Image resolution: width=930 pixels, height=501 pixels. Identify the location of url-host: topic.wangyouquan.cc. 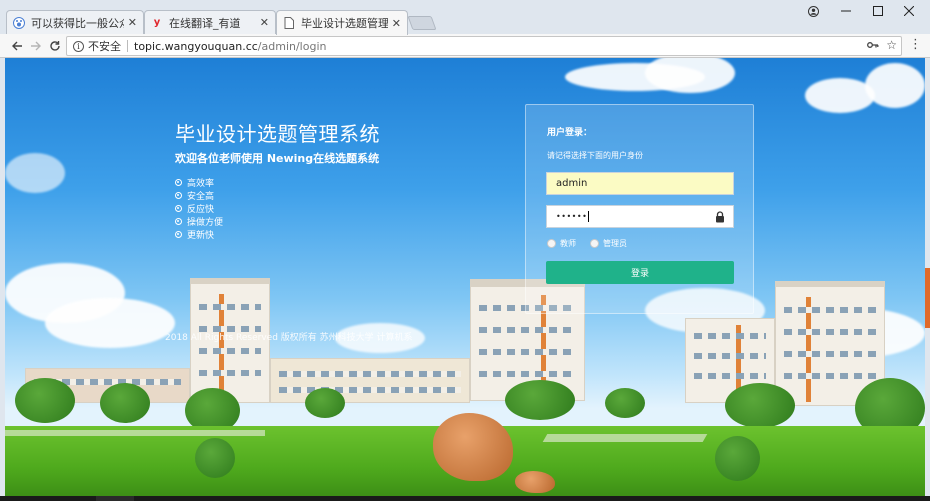
(196, 46).